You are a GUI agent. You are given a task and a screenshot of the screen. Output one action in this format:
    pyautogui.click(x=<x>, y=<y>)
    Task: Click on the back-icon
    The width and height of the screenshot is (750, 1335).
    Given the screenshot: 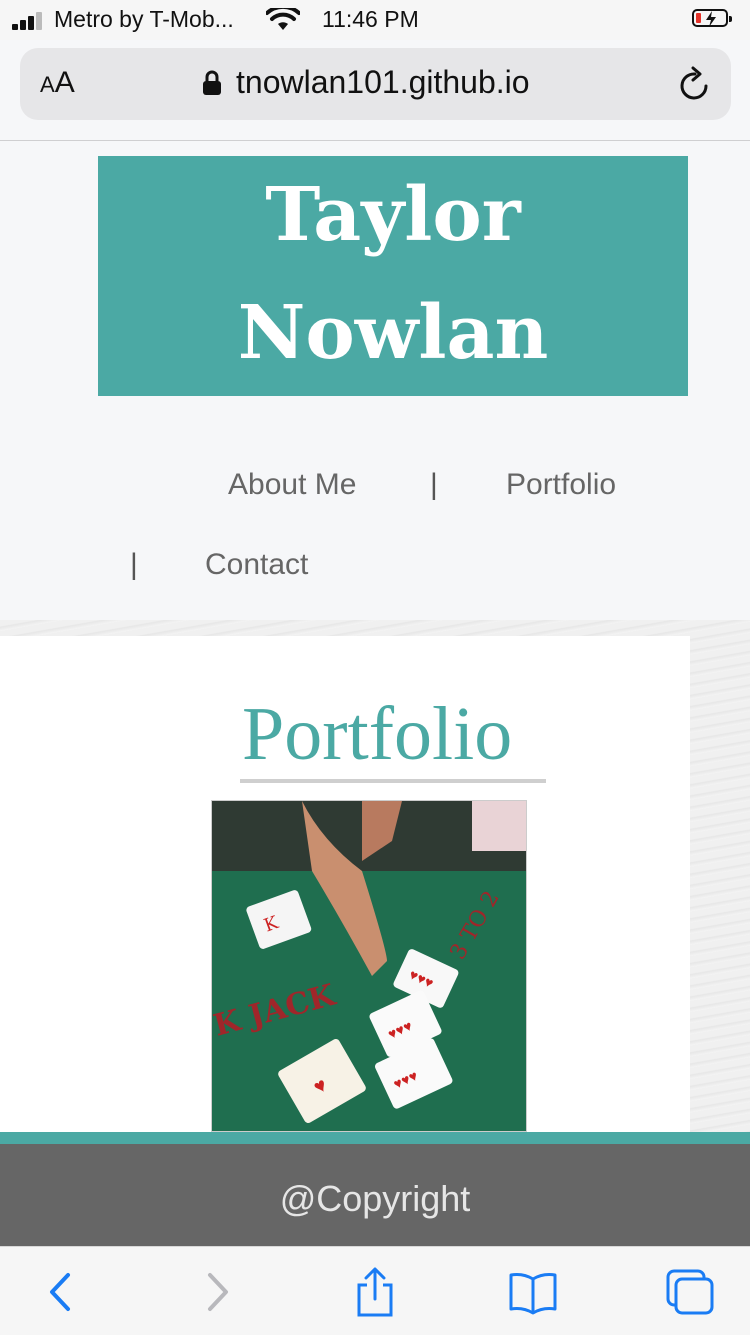 What is the action you would take?
    pyautogui.click(x=62, y=1292)
    